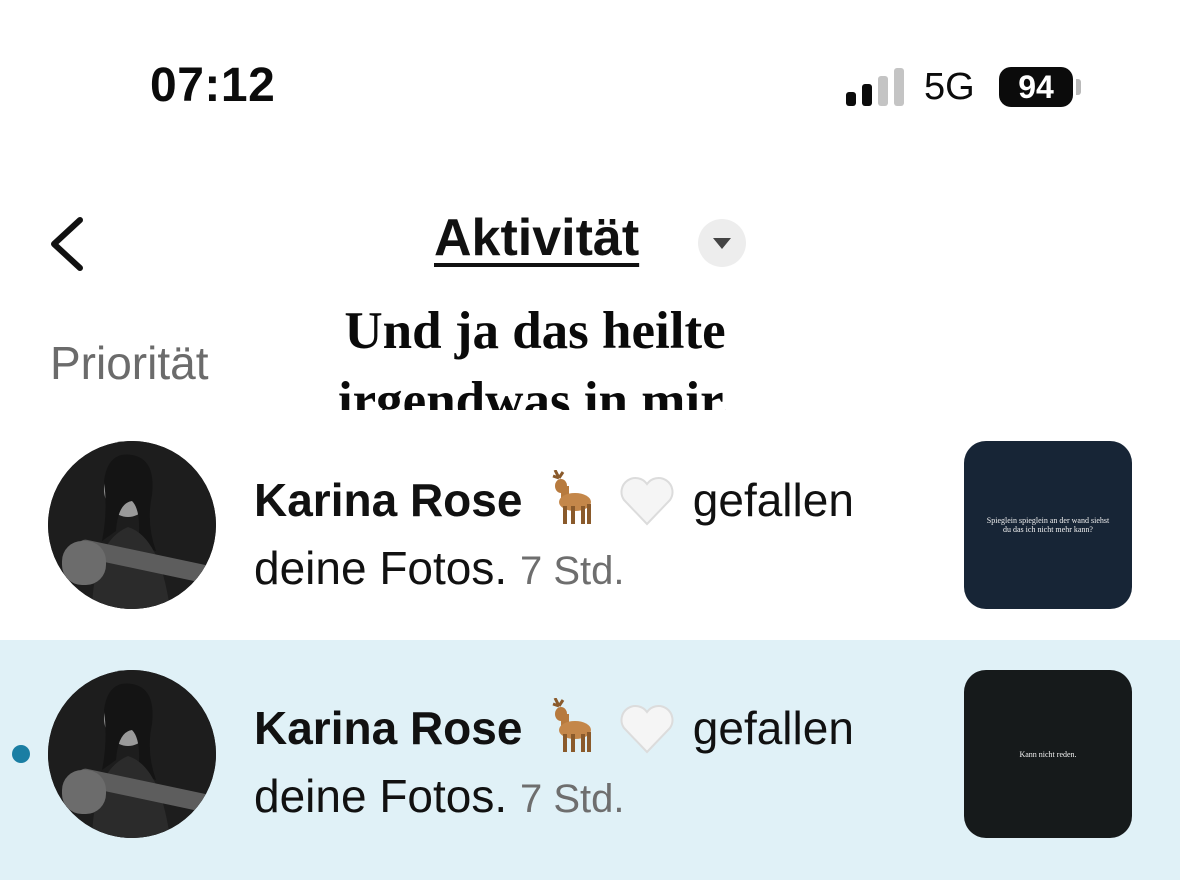 This screenshot has width=1180, height=880. What do you see at coordinates (535, 331) in the screenshot?
I see `overlay-caption-line: Und ja das heilte` at bounding box center [535, 331].